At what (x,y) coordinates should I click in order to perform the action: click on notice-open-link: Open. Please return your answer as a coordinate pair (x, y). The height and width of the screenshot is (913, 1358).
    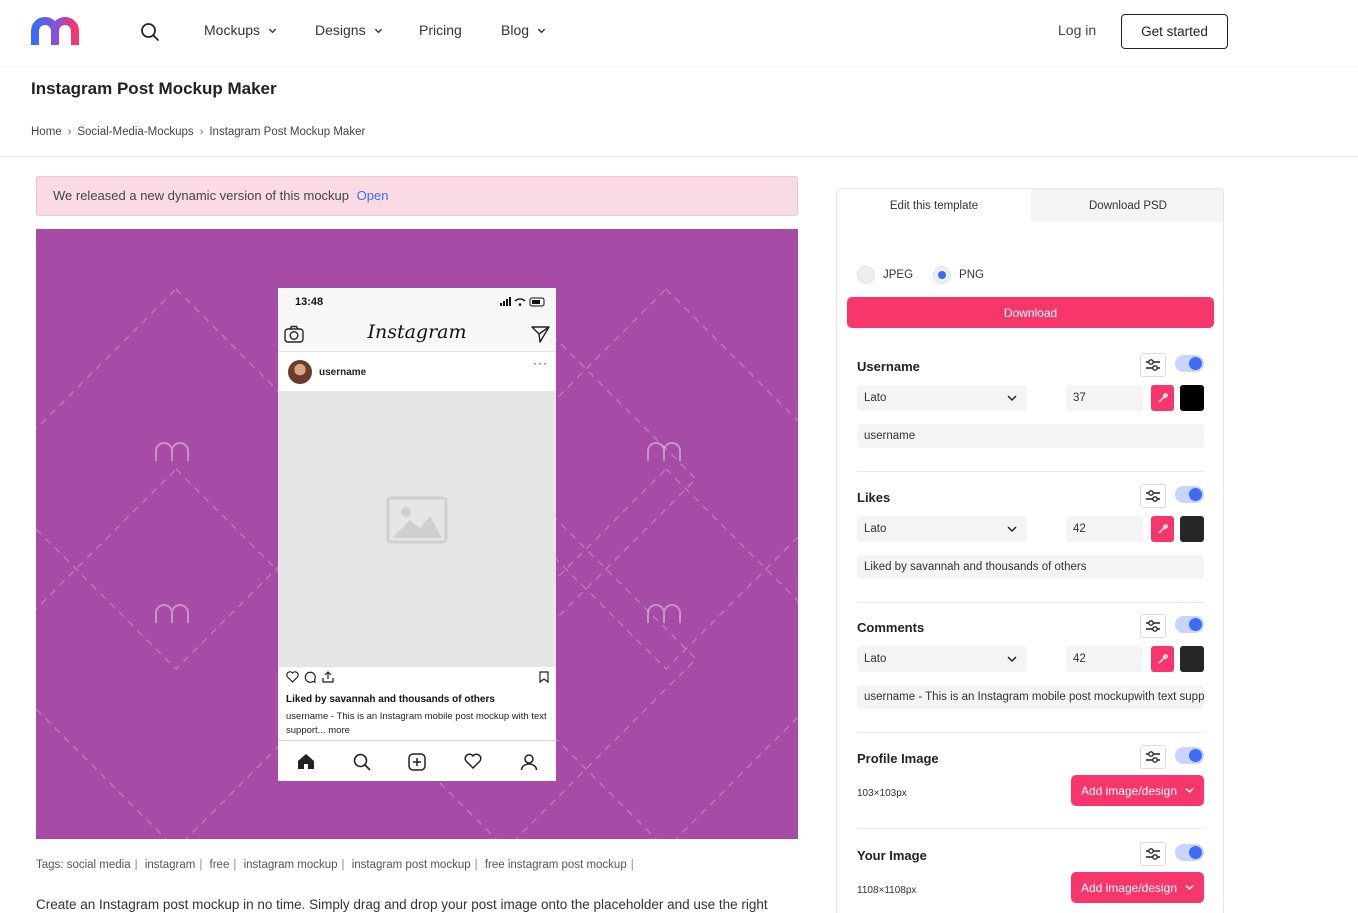
    Looking at the image, I should click on (373, 195).